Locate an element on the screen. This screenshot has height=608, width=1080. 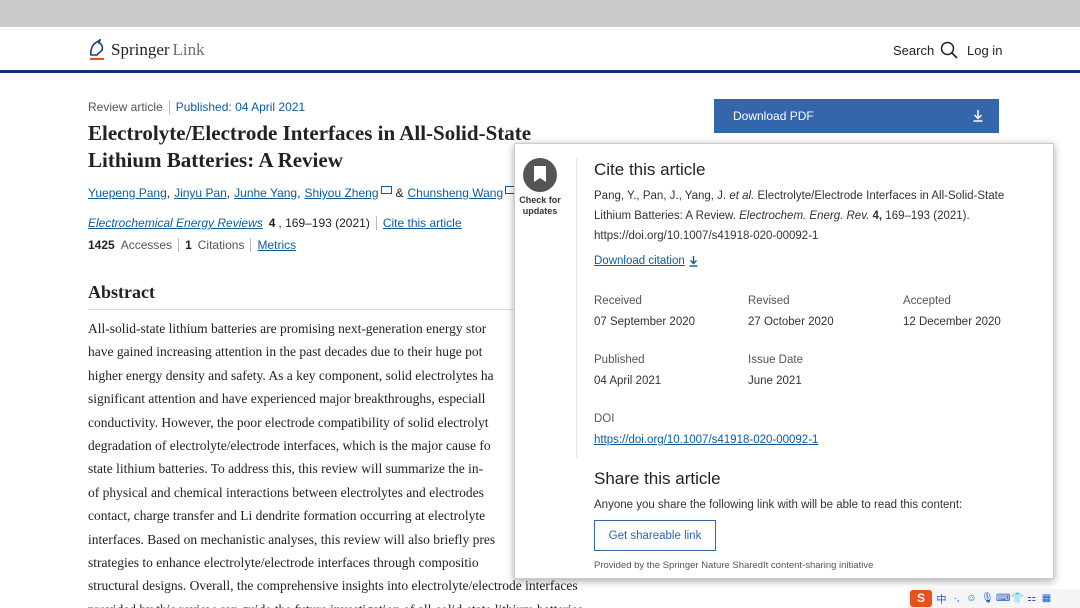
received-label: Received is located at coordinates (618, 301).